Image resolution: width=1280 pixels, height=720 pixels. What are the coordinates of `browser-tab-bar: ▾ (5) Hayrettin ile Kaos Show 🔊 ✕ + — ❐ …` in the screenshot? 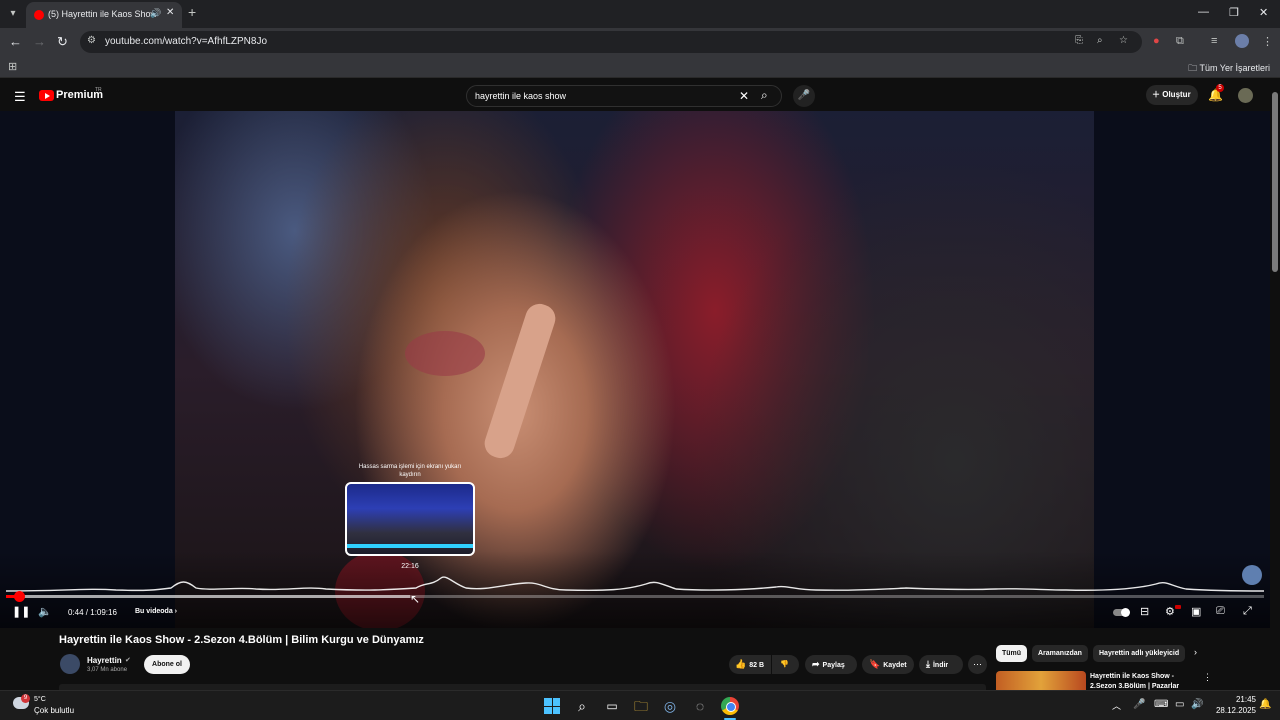 It's located at (640, 14).